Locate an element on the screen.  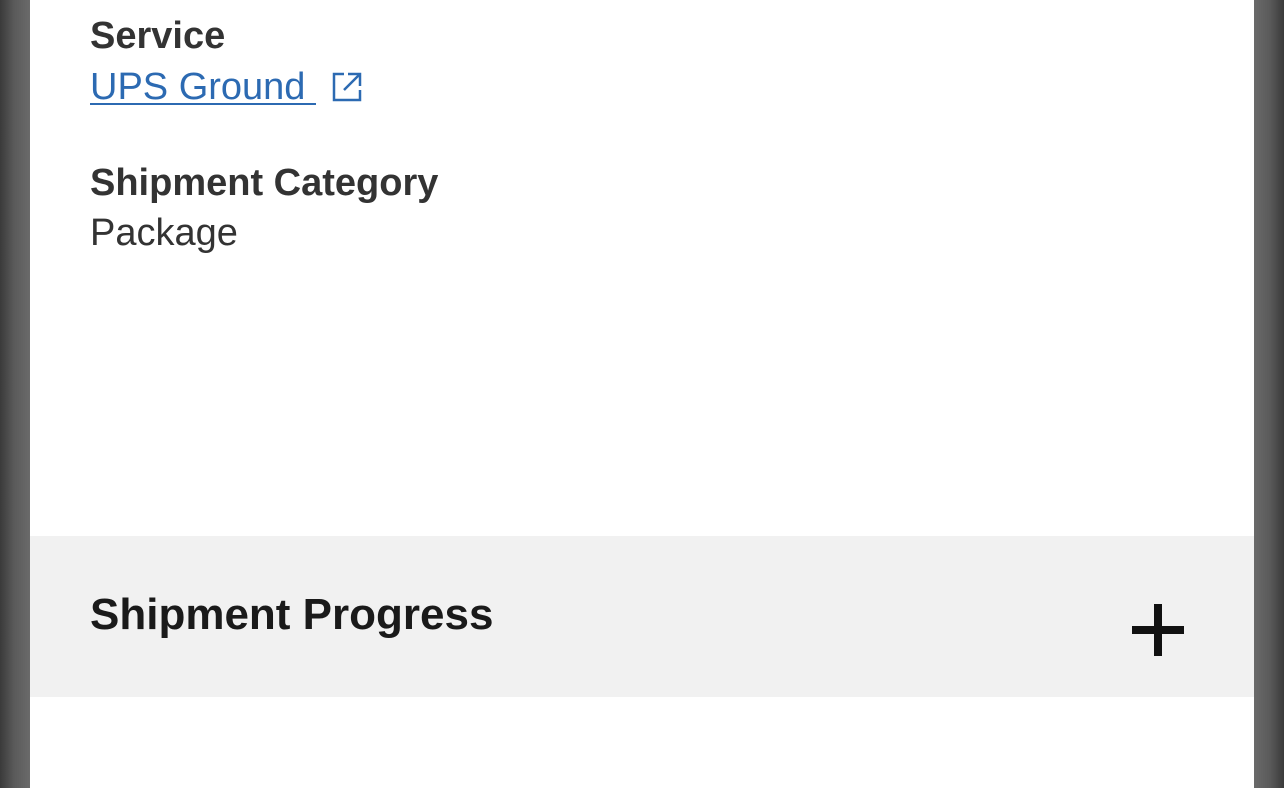
external-link-icon is located at coordinates (347, 87).